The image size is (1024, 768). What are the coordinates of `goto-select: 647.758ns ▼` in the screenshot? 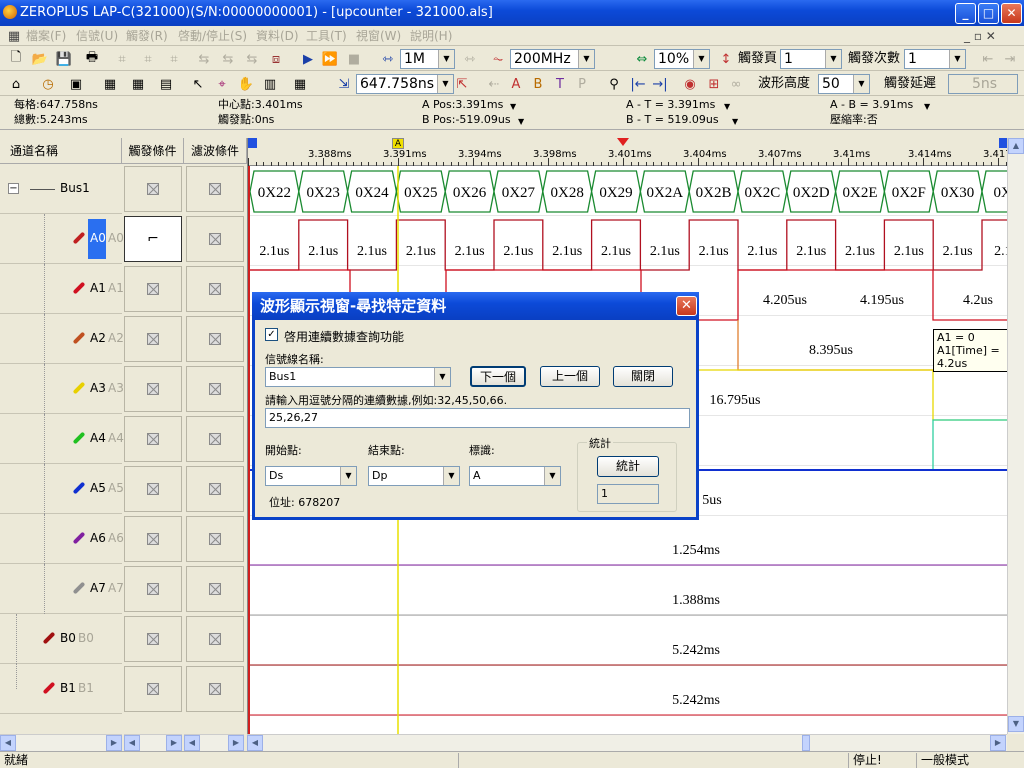 It's located at (405, 84).